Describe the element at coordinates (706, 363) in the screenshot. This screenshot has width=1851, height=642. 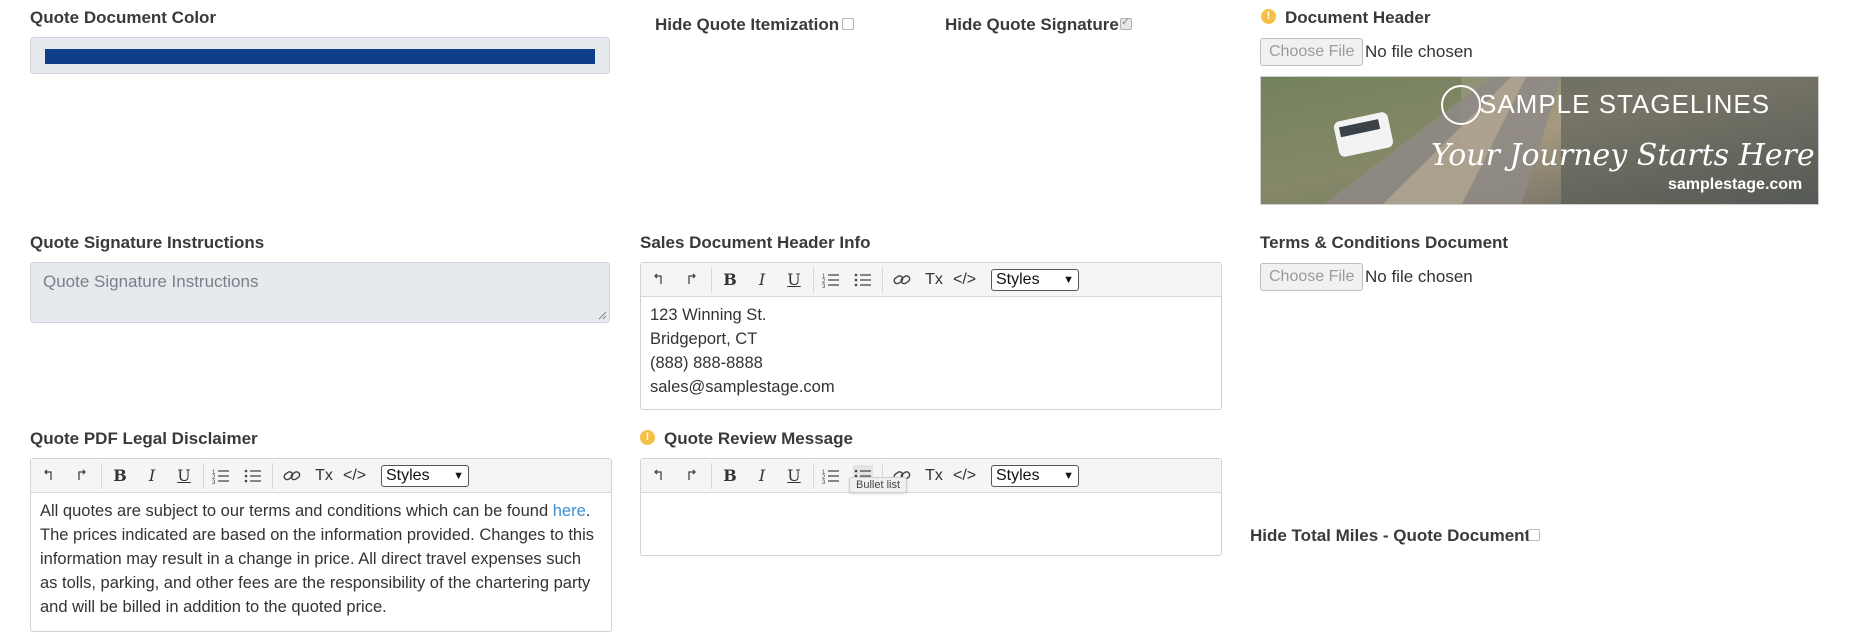
I see `address-line: (888) 888-8888` at that location.